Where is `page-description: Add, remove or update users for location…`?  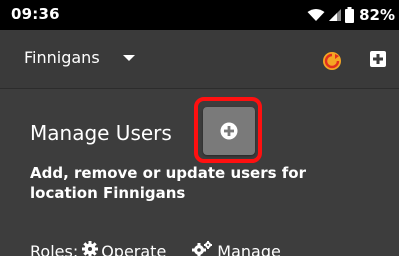 page-description: Add, remove or update users for location… is located at coordinates (168, 183).